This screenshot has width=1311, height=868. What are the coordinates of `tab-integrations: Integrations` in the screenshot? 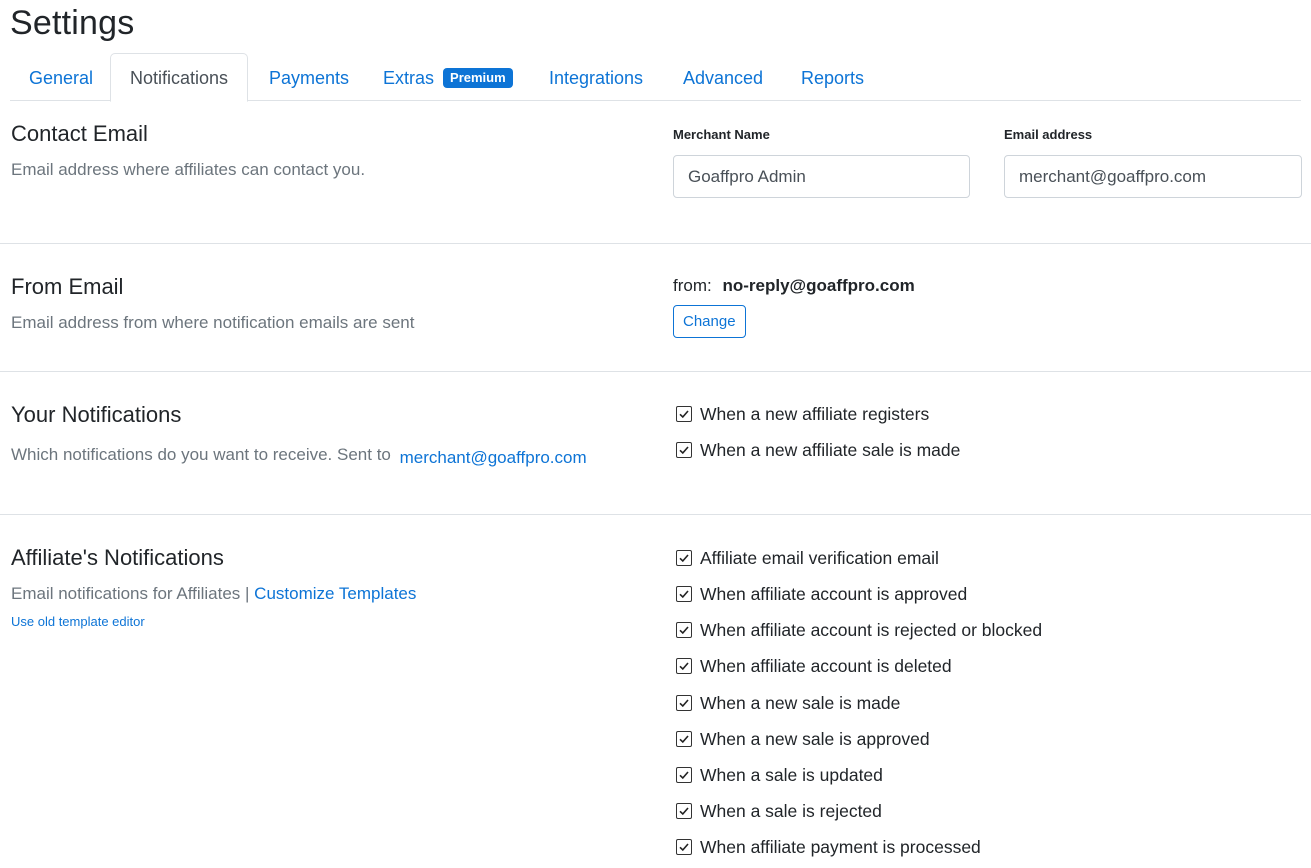 It's located at (596, 77).